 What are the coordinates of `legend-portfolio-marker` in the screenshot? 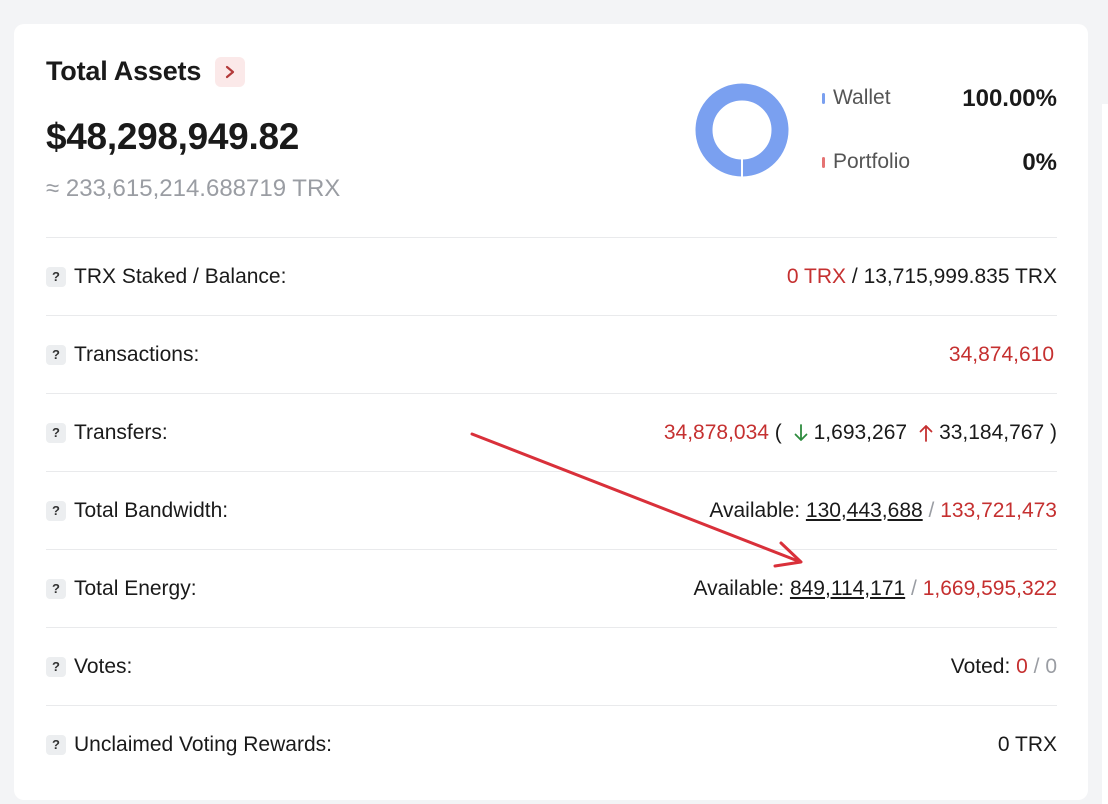 It's located at (823, 162).